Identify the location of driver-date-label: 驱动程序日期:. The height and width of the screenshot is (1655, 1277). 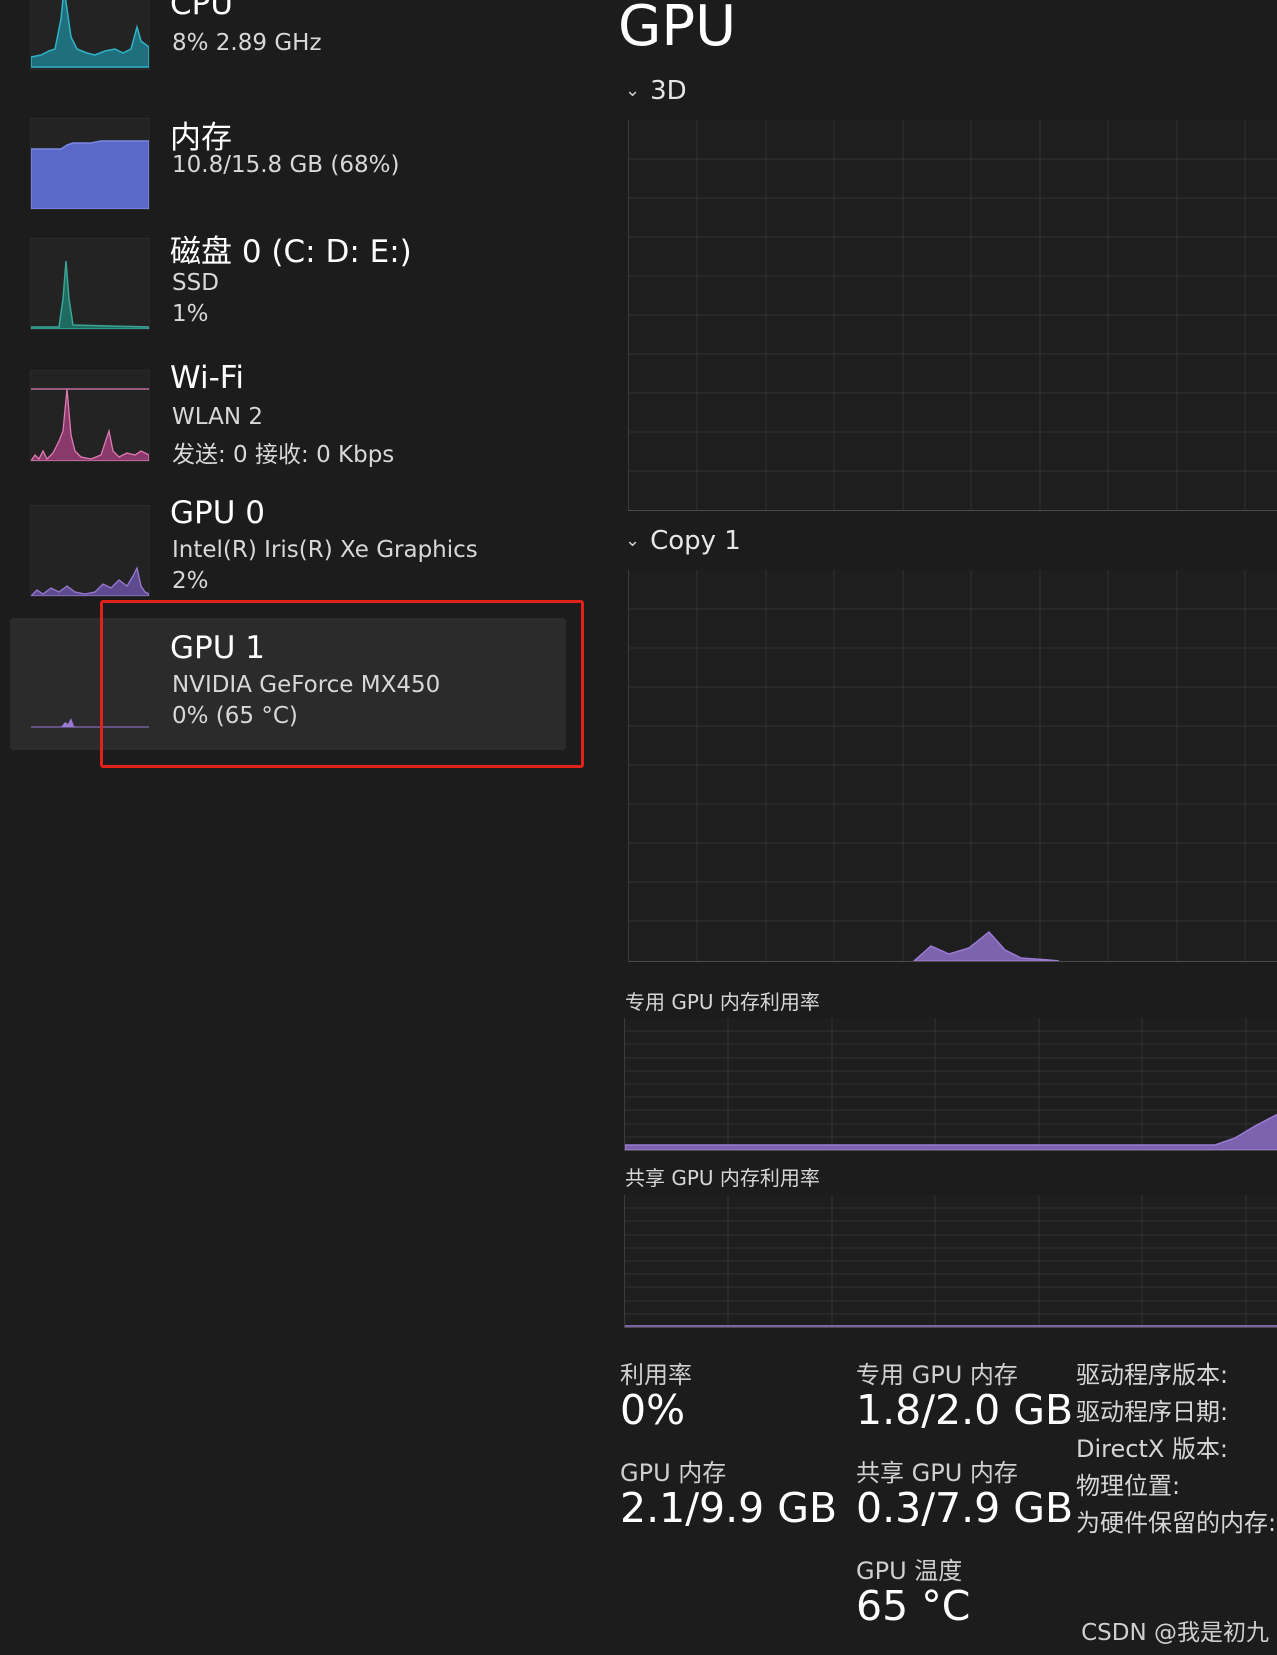
(1152, 1412).